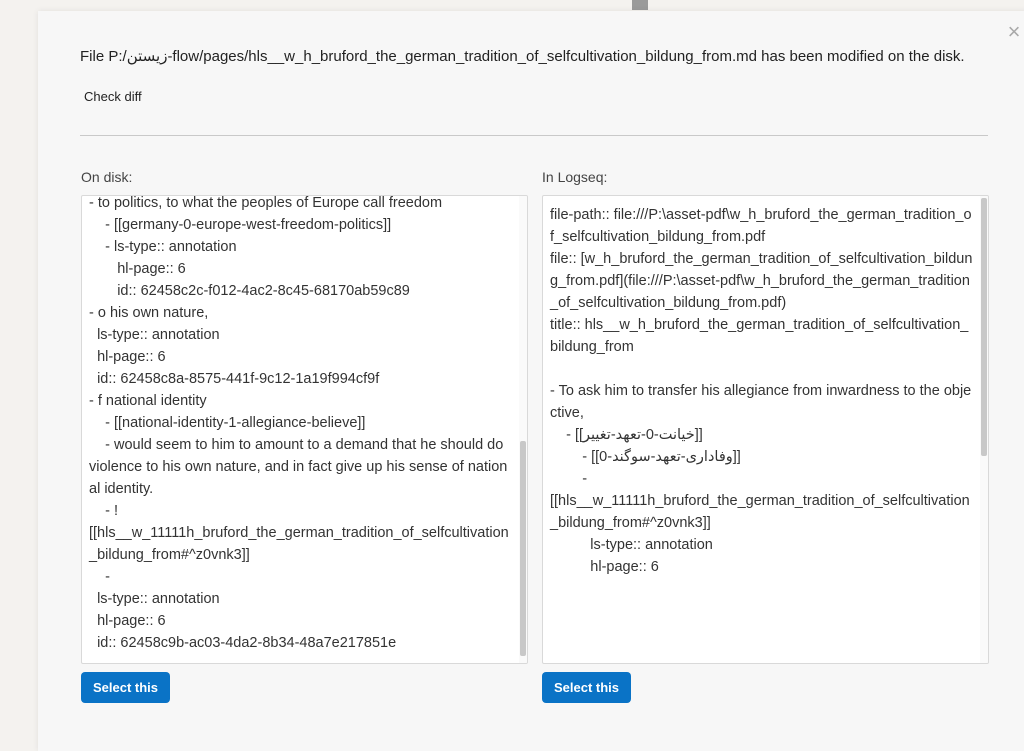 This screenshot has height=751, width=1024. What do you see at coordinates (984, 327) in the screenshot?
I see `in-logseq-scroll-thumb` at bounding box center [984, 327].